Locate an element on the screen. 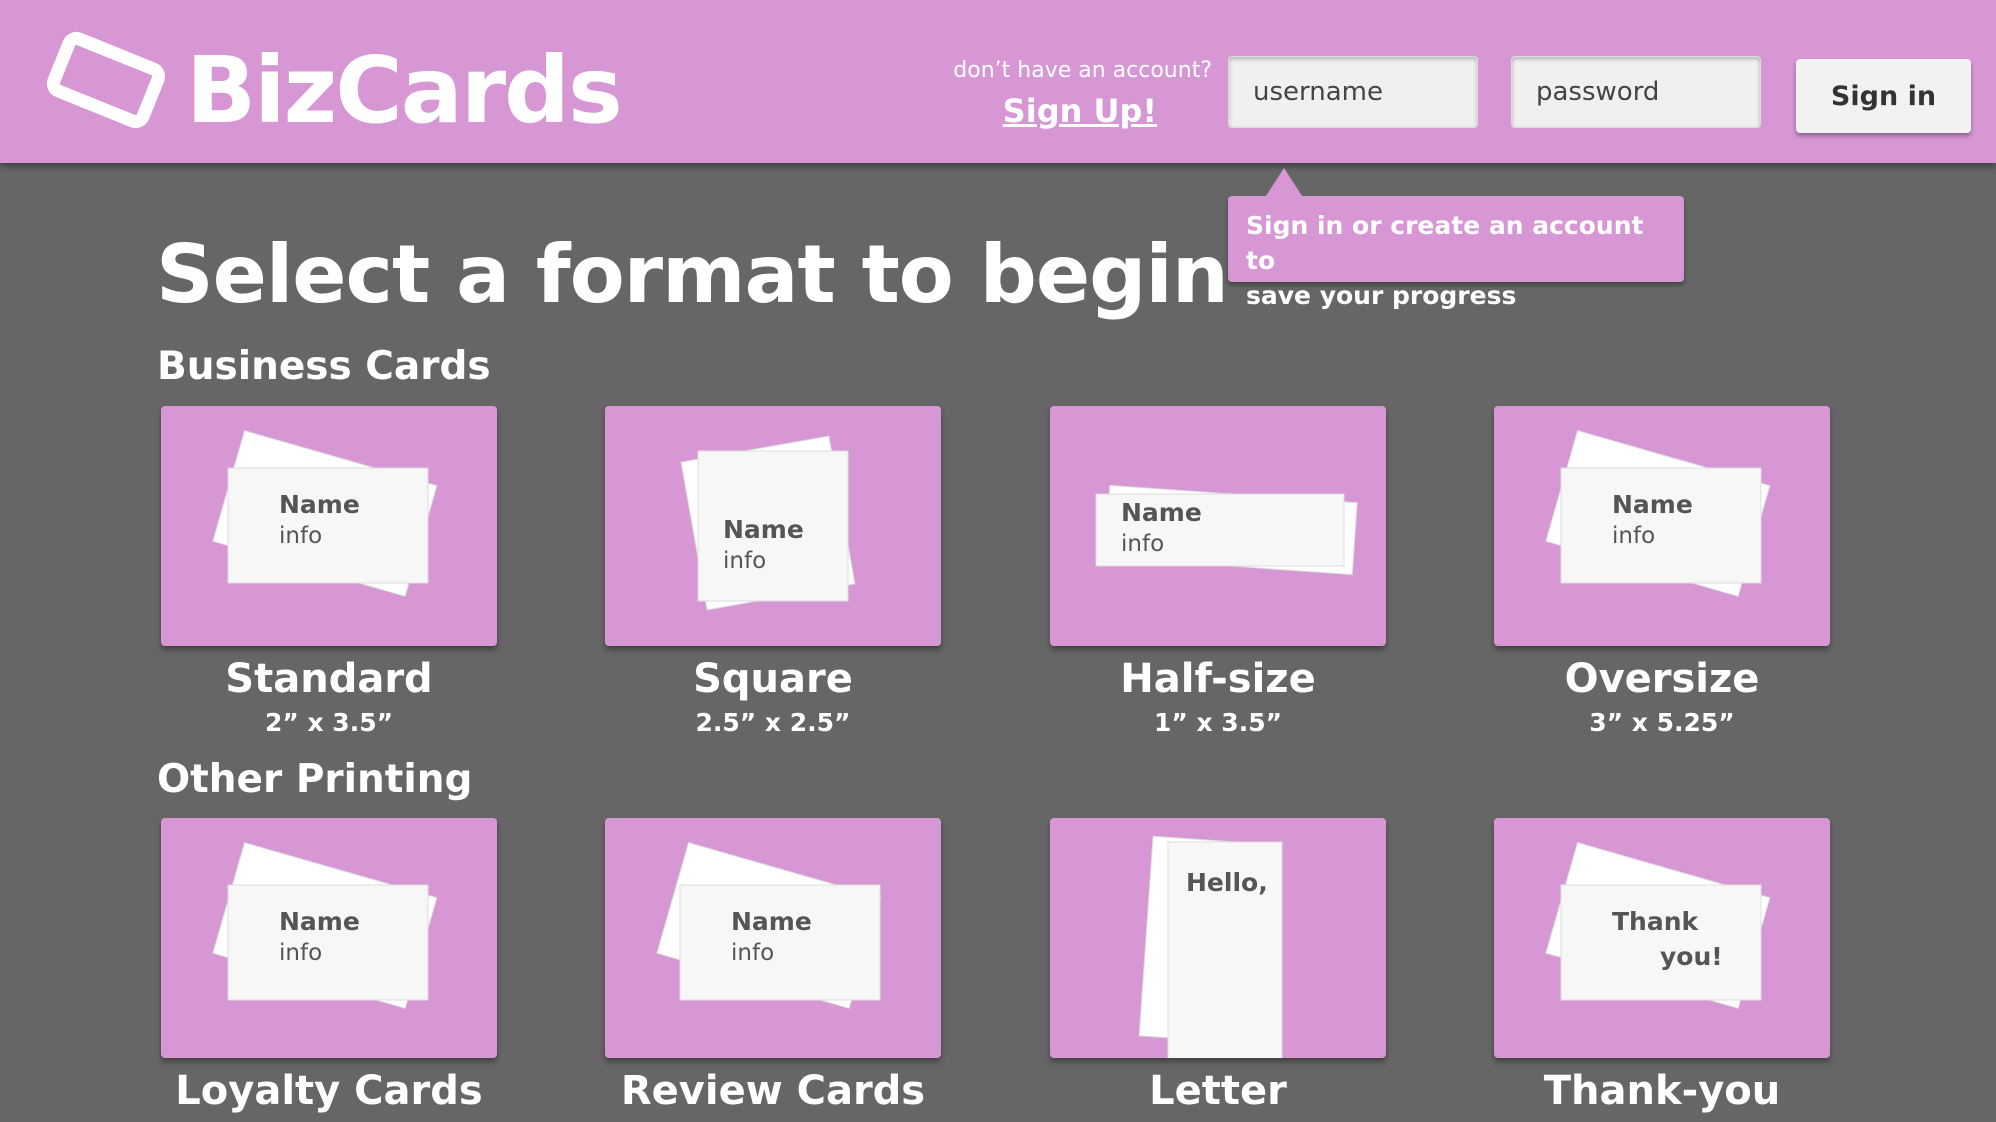 Image resolution: width=1996 pixels, height=1122 pixels. thank-you-card-preview: Thank you! is located at coordinates (1658, 925).